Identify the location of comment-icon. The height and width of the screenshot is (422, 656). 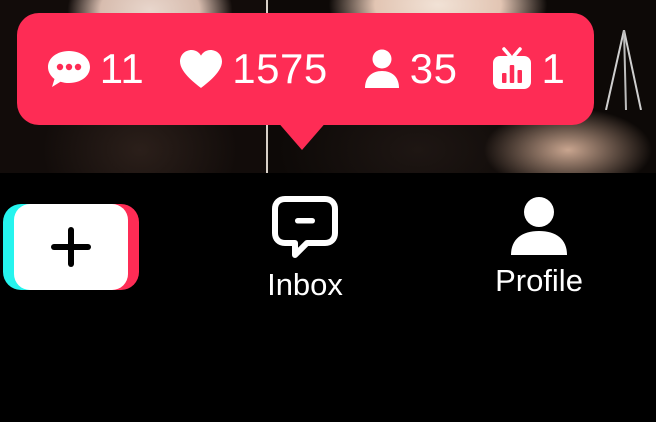
(68, 69).